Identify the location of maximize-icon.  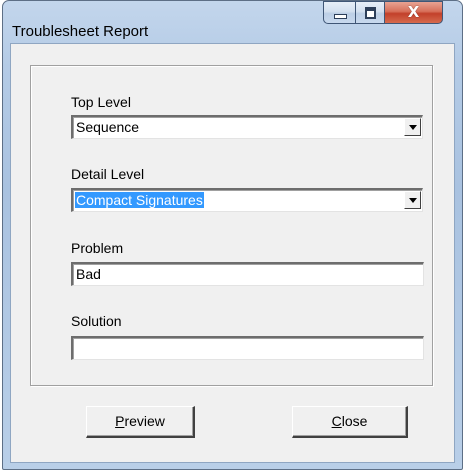
(370, 13).